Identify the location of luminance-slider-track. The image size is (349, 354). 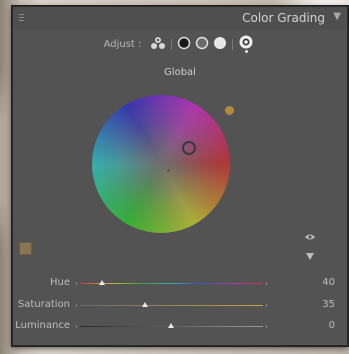
(171, 325).